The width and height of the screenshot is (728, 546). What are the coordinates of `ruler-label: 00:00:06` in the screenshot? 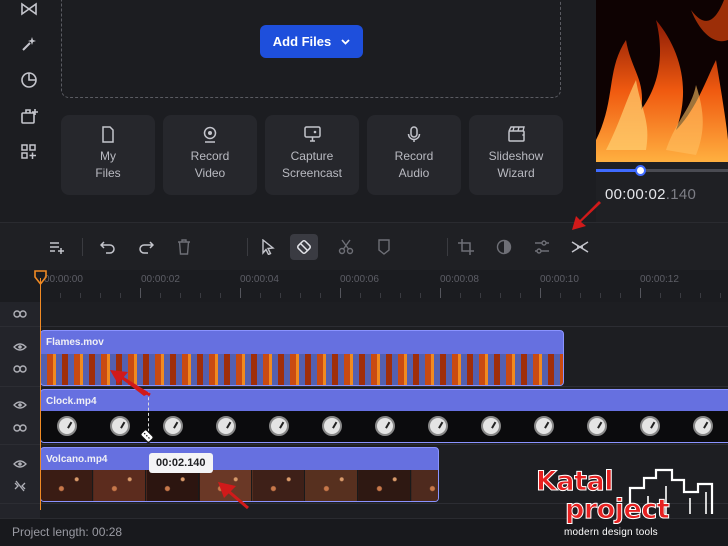 It's located at (359, 279).